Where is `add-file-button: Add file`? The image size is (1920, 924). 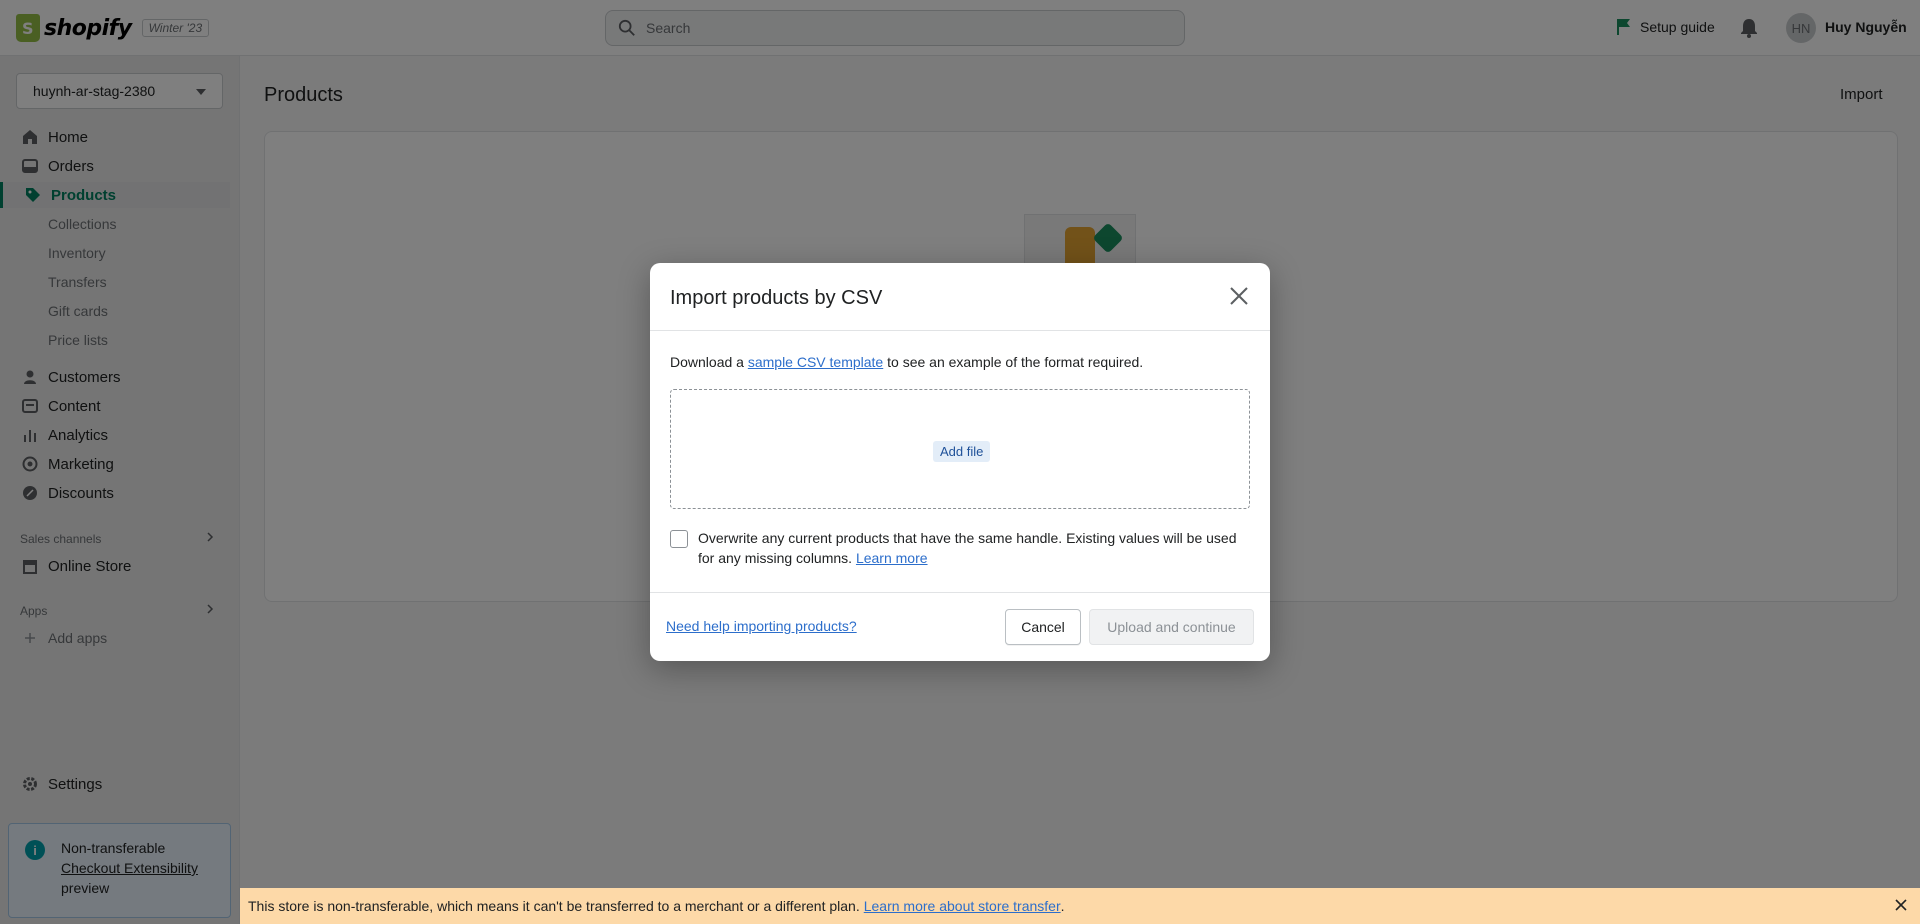 add-file-button: Add file is located at coordinates (962, 451).